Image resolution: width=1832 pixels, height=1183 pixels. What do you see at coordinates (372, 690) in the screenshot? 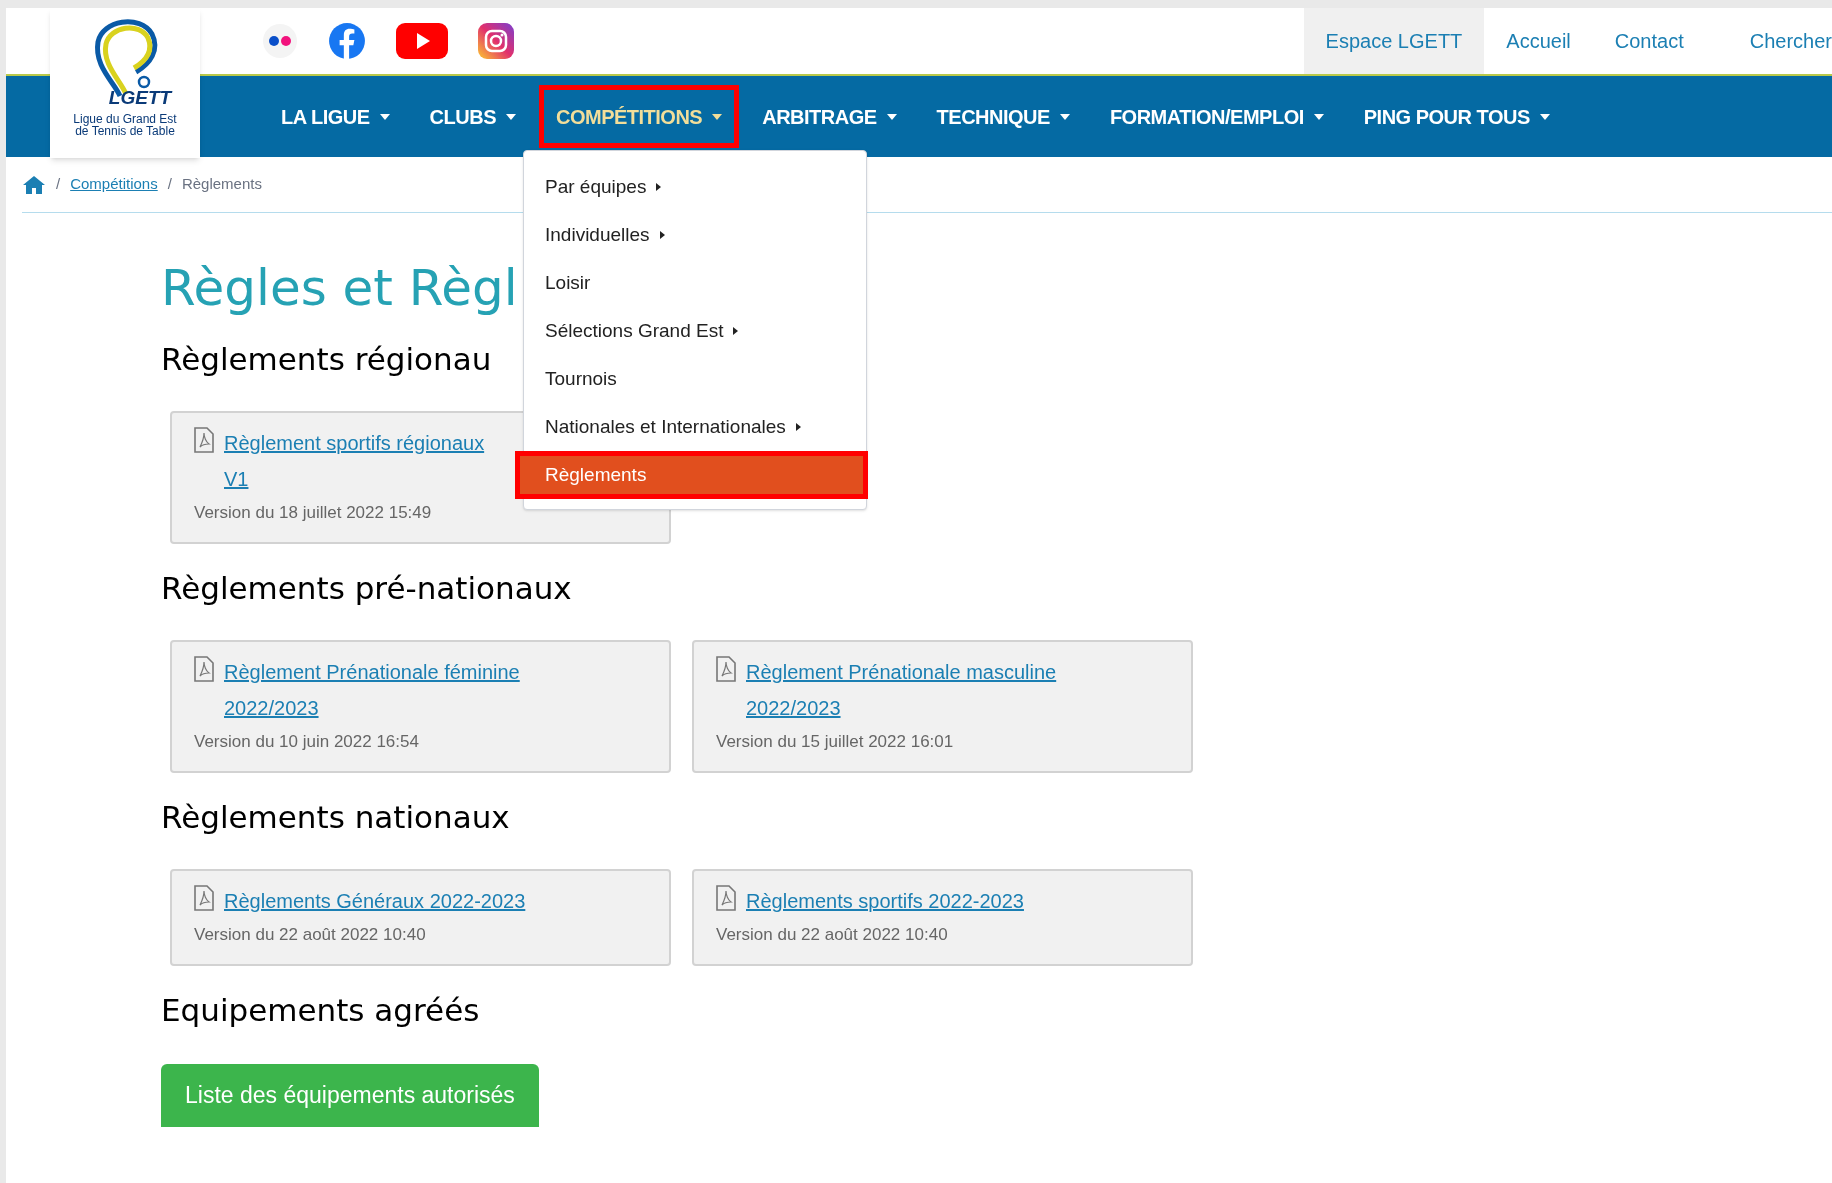
I see `document-link: Règlement Prénationale féminine 2022/2023` at bounding box center [372, 690].